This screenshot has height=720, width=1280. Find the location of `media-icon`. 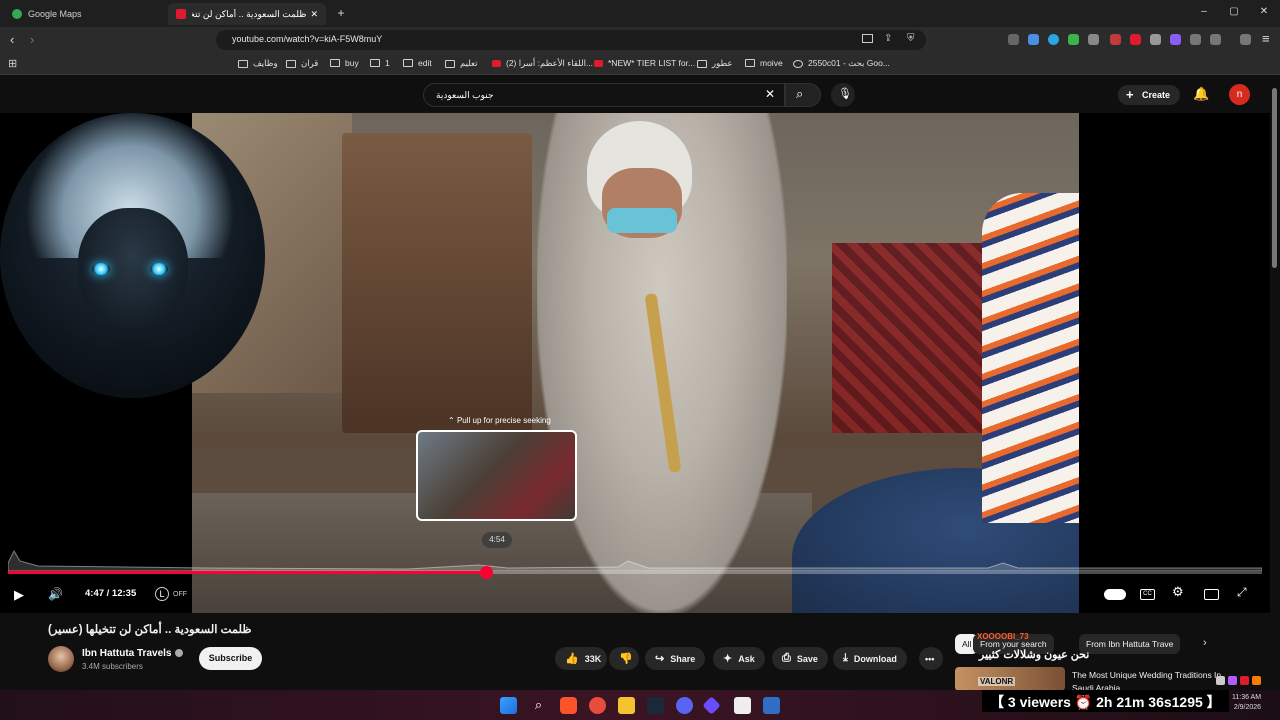

media-icon is located at coordinates (1245, 39).